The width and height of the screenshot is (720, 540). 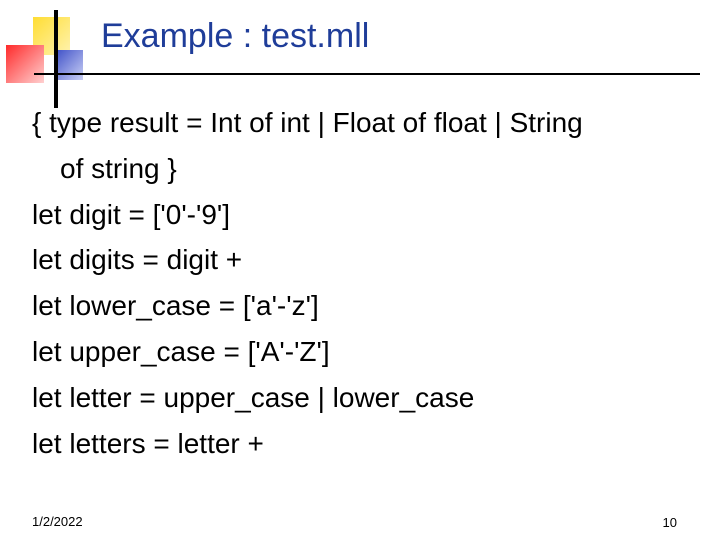 I want to click on code-line: let upper_case = ['A'-'Z'], so click(x=181, y=351).